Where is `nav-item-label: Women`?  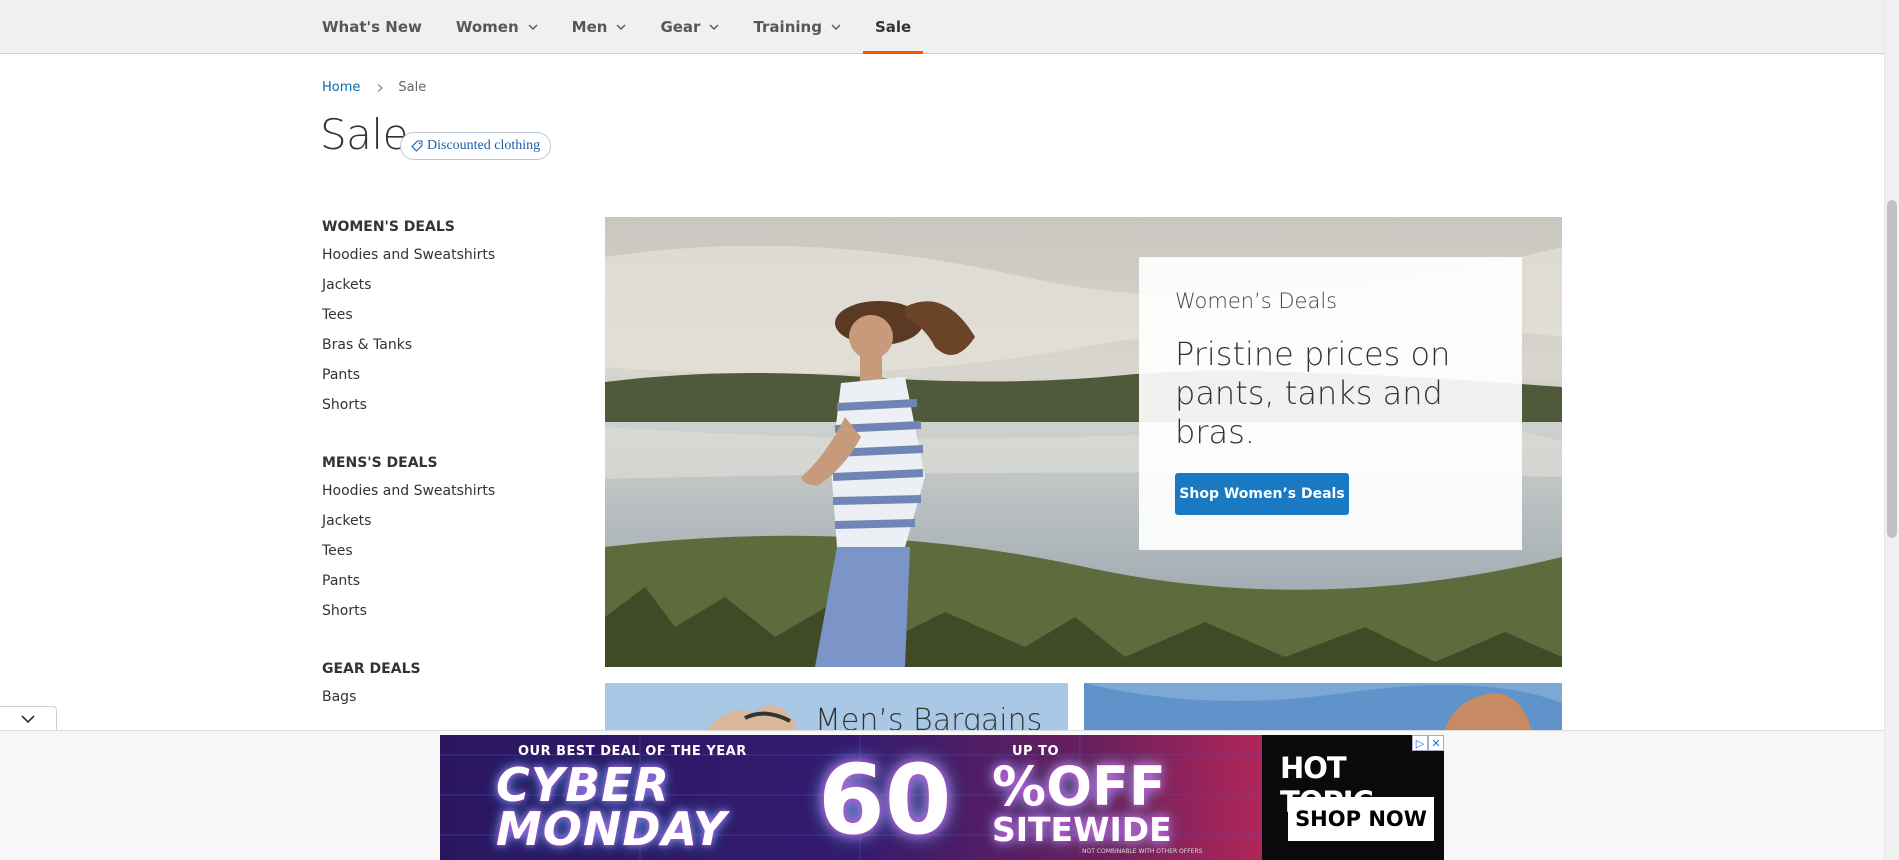 nav-item-label: Women is located at coordinates (487, 27).